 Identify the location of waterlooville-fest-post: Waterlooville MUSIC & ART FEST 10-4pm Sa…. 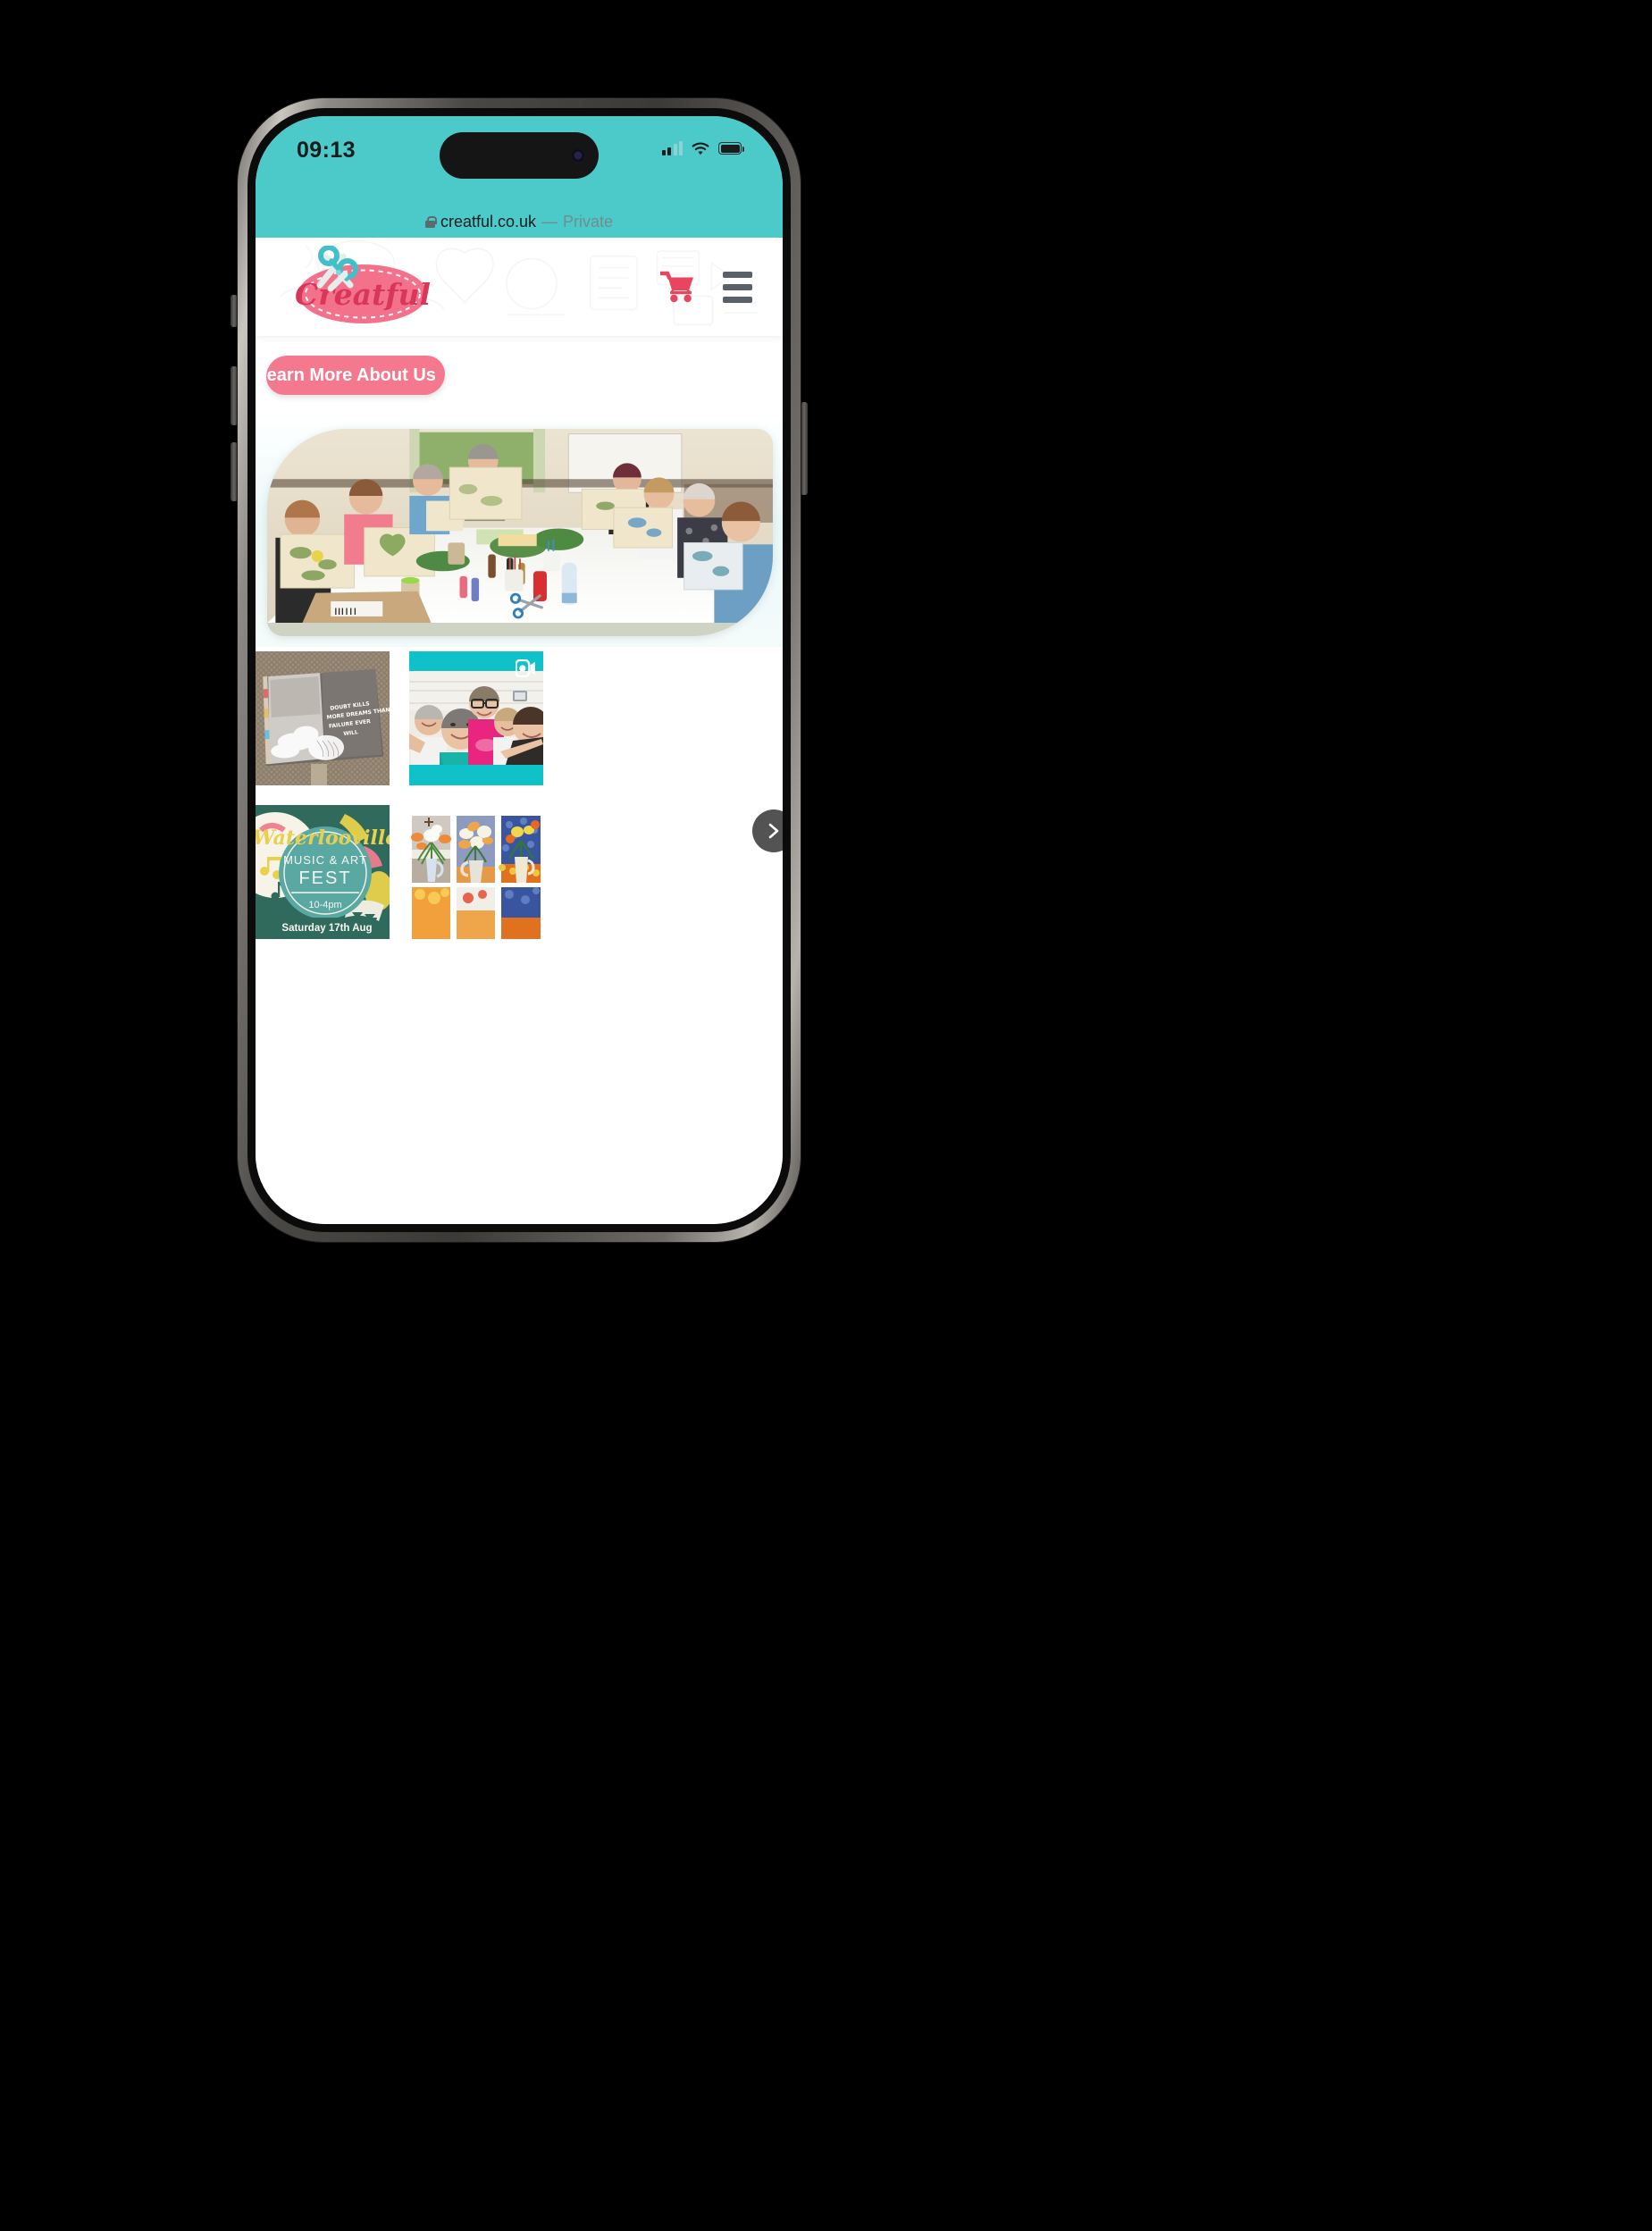
(323, 872).